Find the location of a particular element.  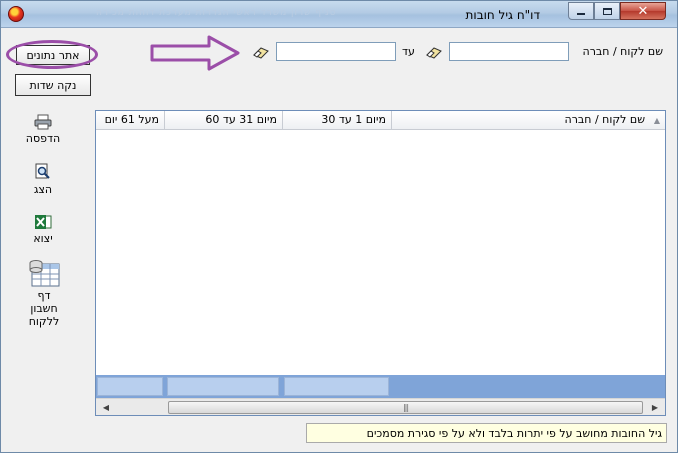

account-page-tool: דף חשבון ללקוח is located at coordinates (44, 293).